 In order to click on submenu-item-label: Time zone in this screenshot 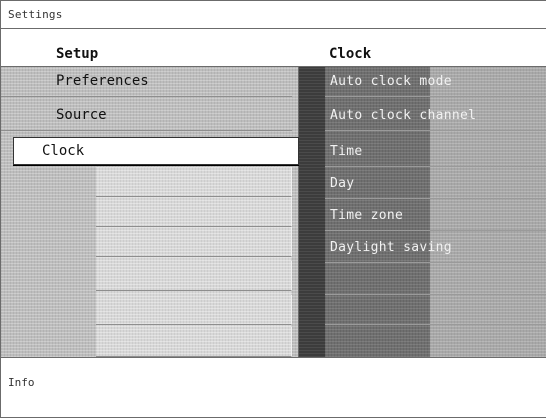, I will do `click(367, 215)`.